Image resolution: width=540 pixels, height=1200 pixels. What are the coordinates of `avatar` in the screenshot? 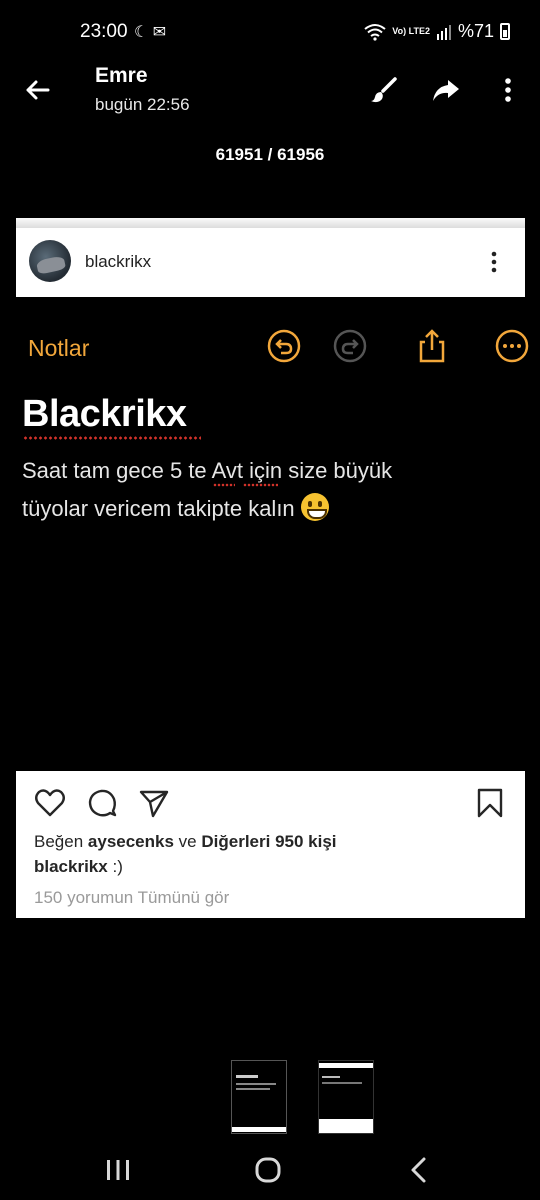 It's located at (50, 261).